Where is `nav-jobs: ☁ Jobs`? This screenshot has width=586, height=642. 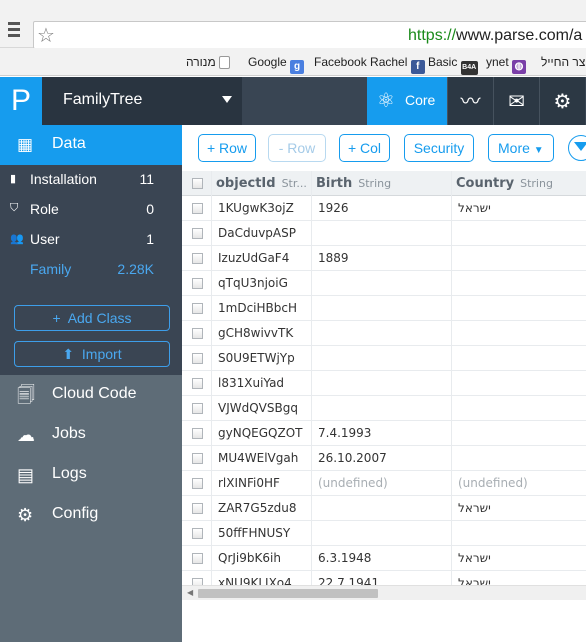 nav-jobs: ☁ Jobs is located at coordinates (91, 435).